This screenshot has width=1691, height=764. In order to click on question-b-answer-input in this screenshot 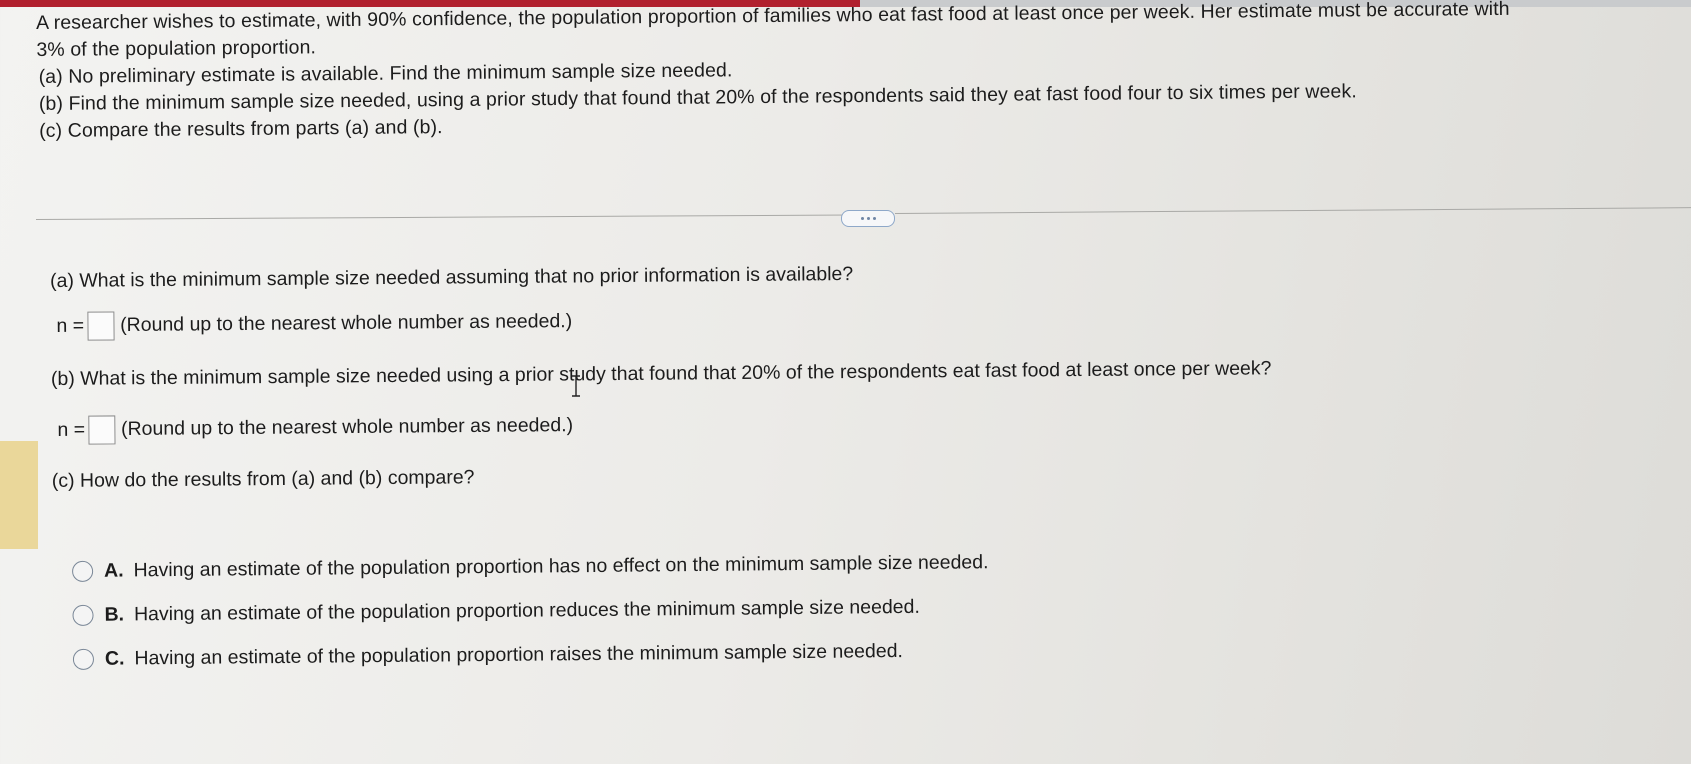, I will do `click(101, 430)`.